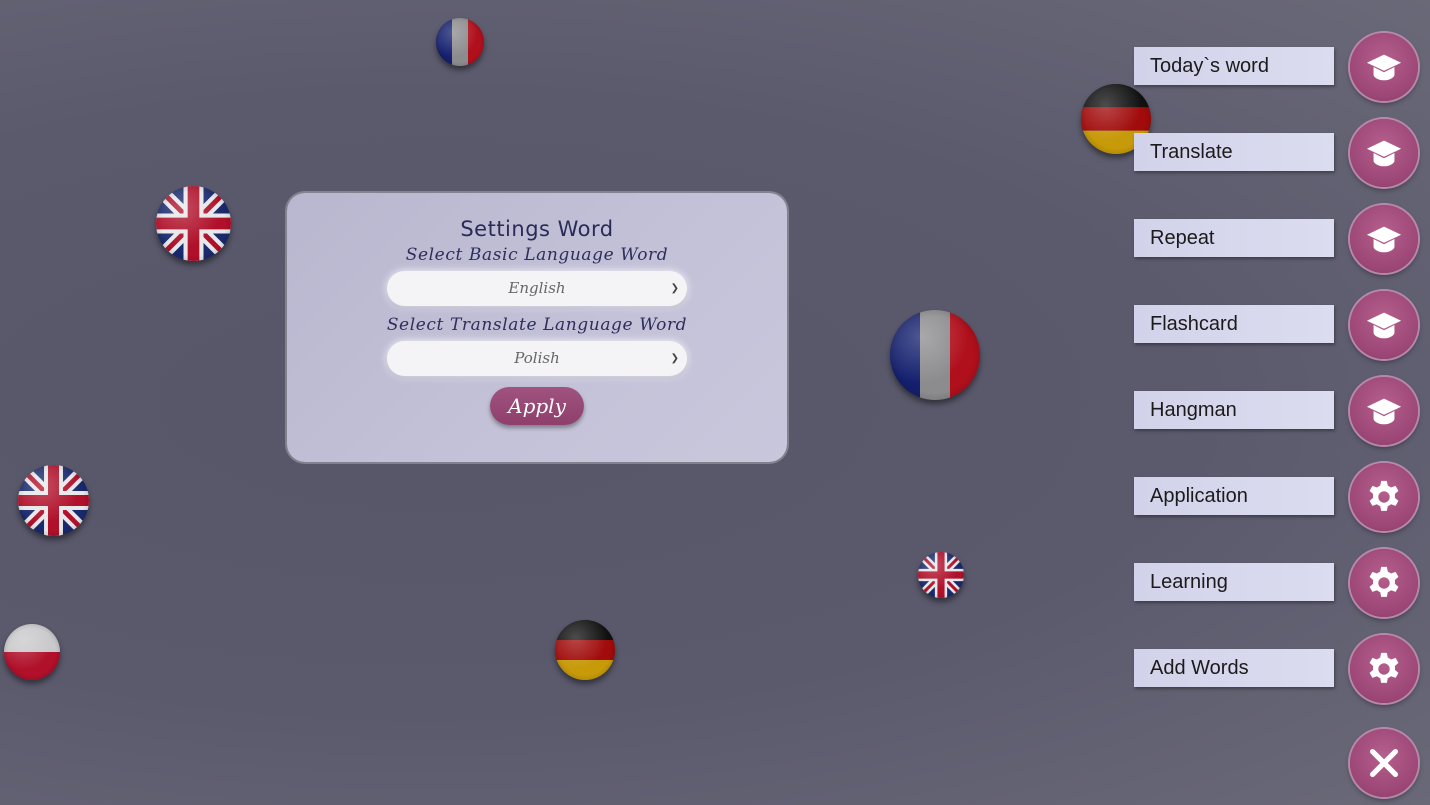 This screenshot has height=805, width=1430. I want to click on germany-flag-icon, so click(585, 650).